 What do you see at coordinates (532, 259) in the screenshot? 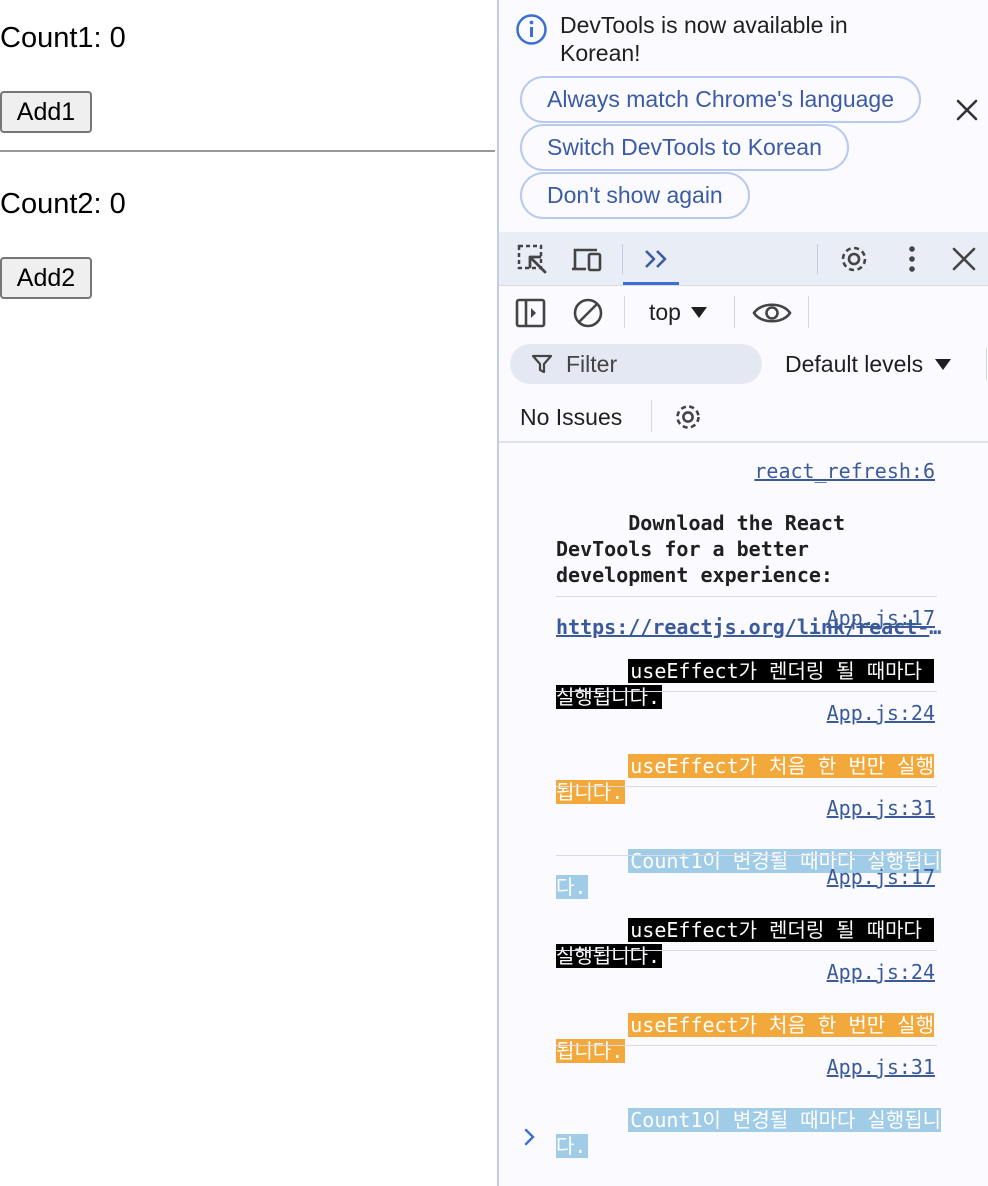
I see `inspect-element-icon` at bounding box center [532, 259].